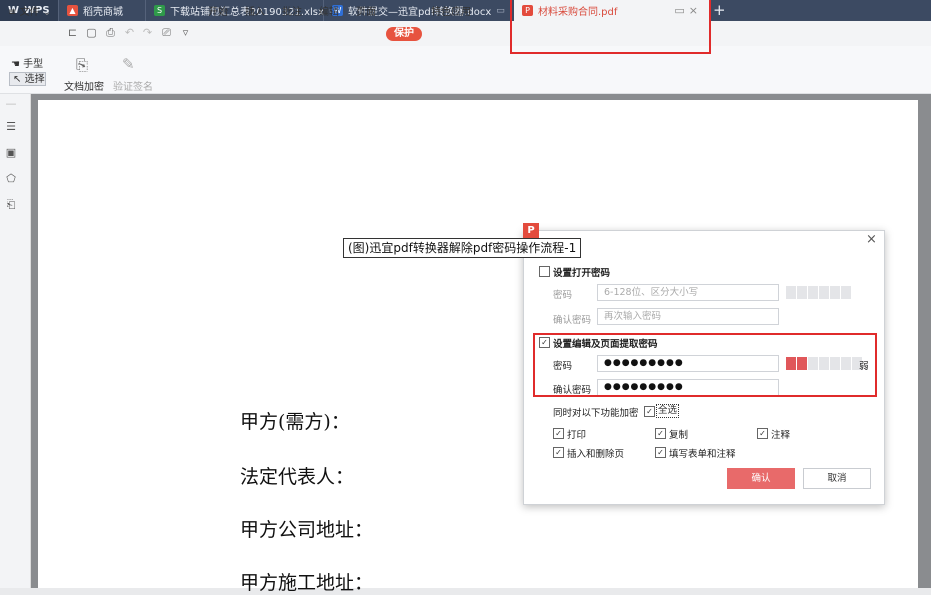 The height and width of the screenshot is (595, 931). I want to click on open-password-label: 密码, so click(563, 295).